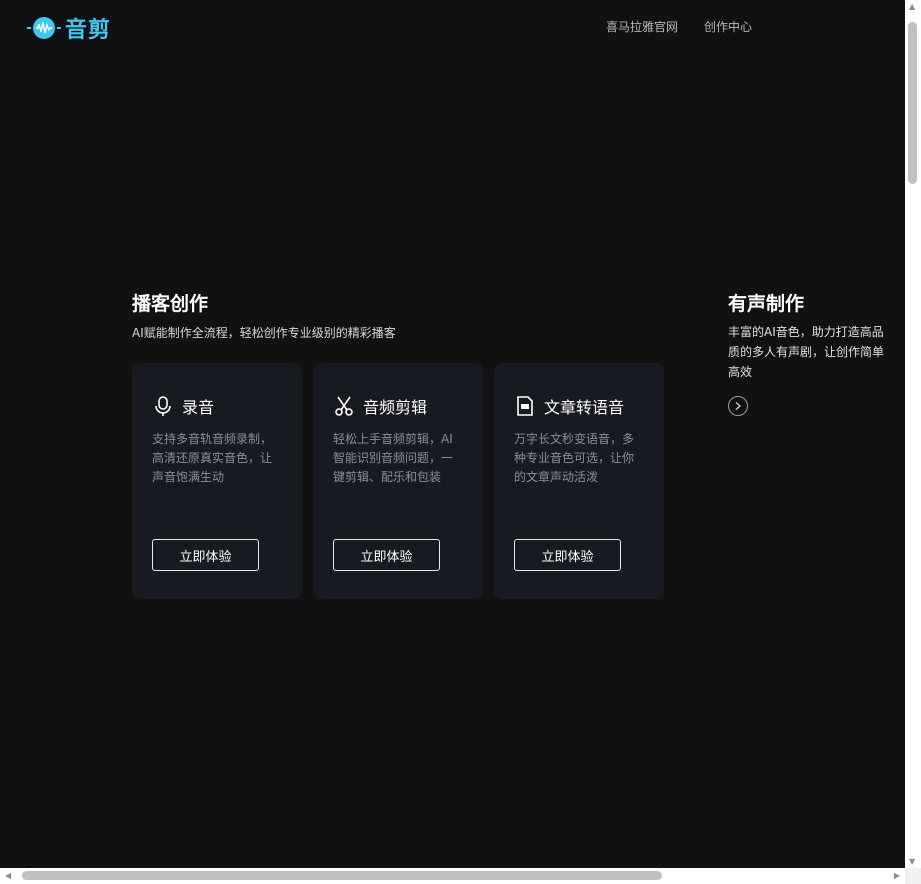 The image size is (921, 884). What do you see at coordinates (574, 458) in the screenshot?
I see `card-description: 万字长文秒变语音，多种专业音色可选，让你的文章声动活泼` at bounding box center [574, 458].